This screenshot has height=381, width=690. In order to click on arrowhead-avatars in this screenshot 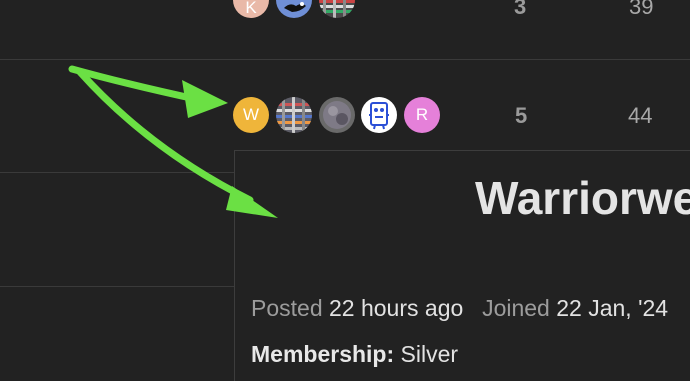, I will do `click(205, 99)`.